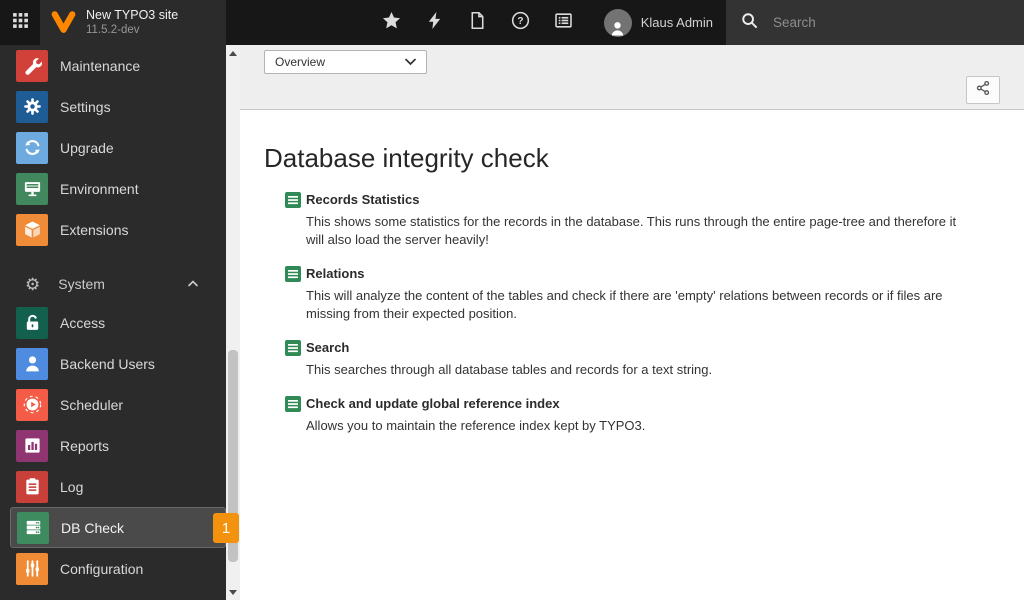  Describe the element at coordinates (632, 77) in the screenshot. I see `docheader: Overview` at that location.